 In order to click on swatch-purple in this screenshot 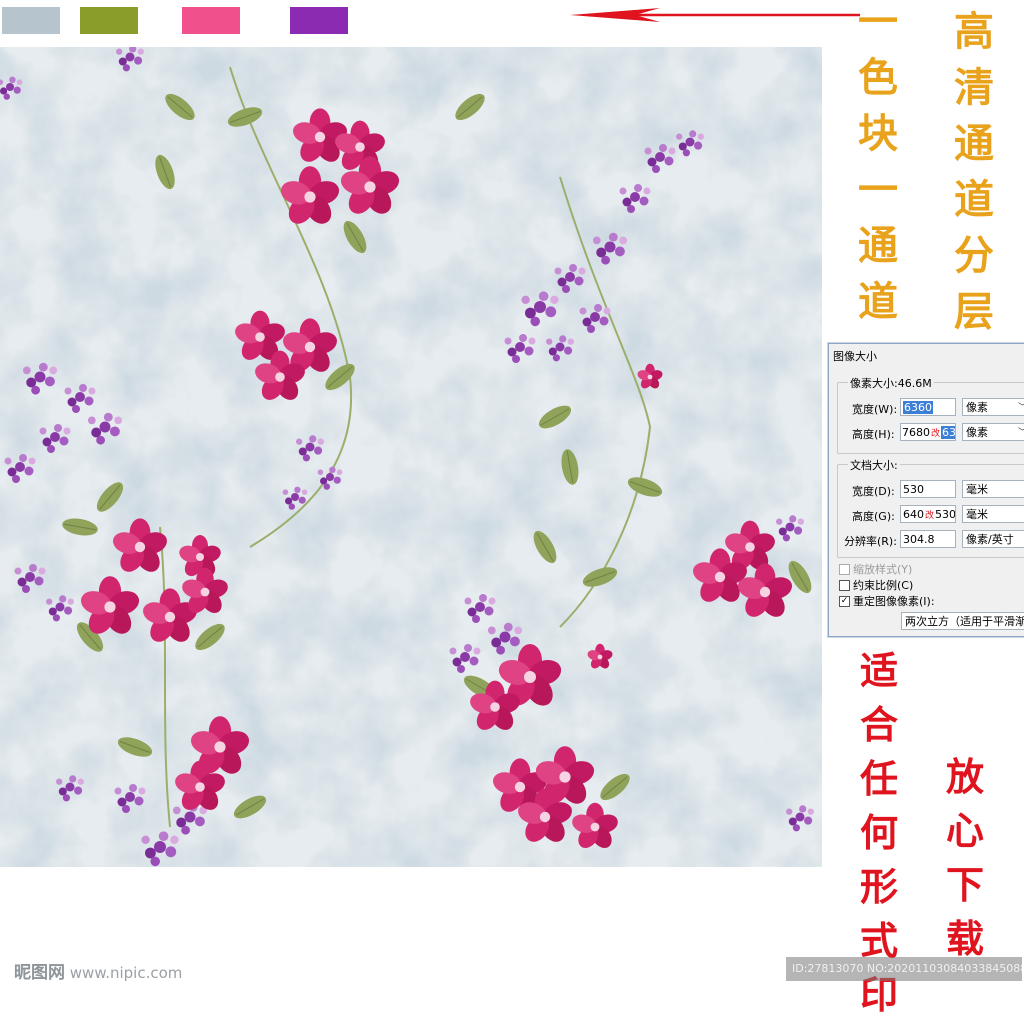, I will do `click(319, 20)`.